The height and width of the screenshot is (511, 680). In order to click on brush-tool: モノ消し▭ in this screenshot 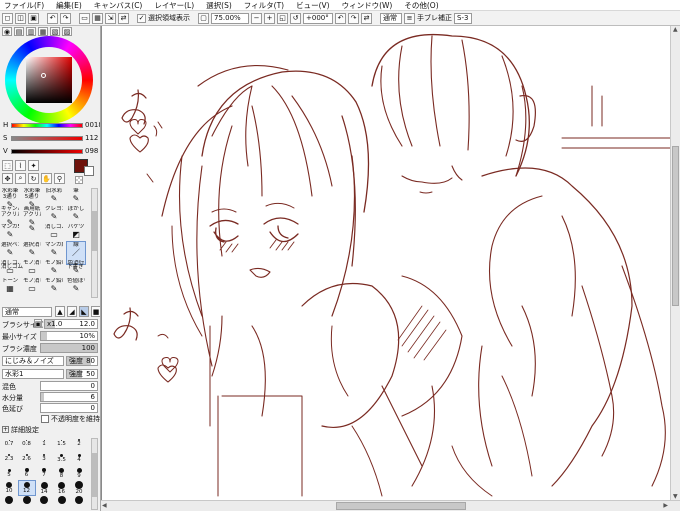, I will do `click(32, 289)`.